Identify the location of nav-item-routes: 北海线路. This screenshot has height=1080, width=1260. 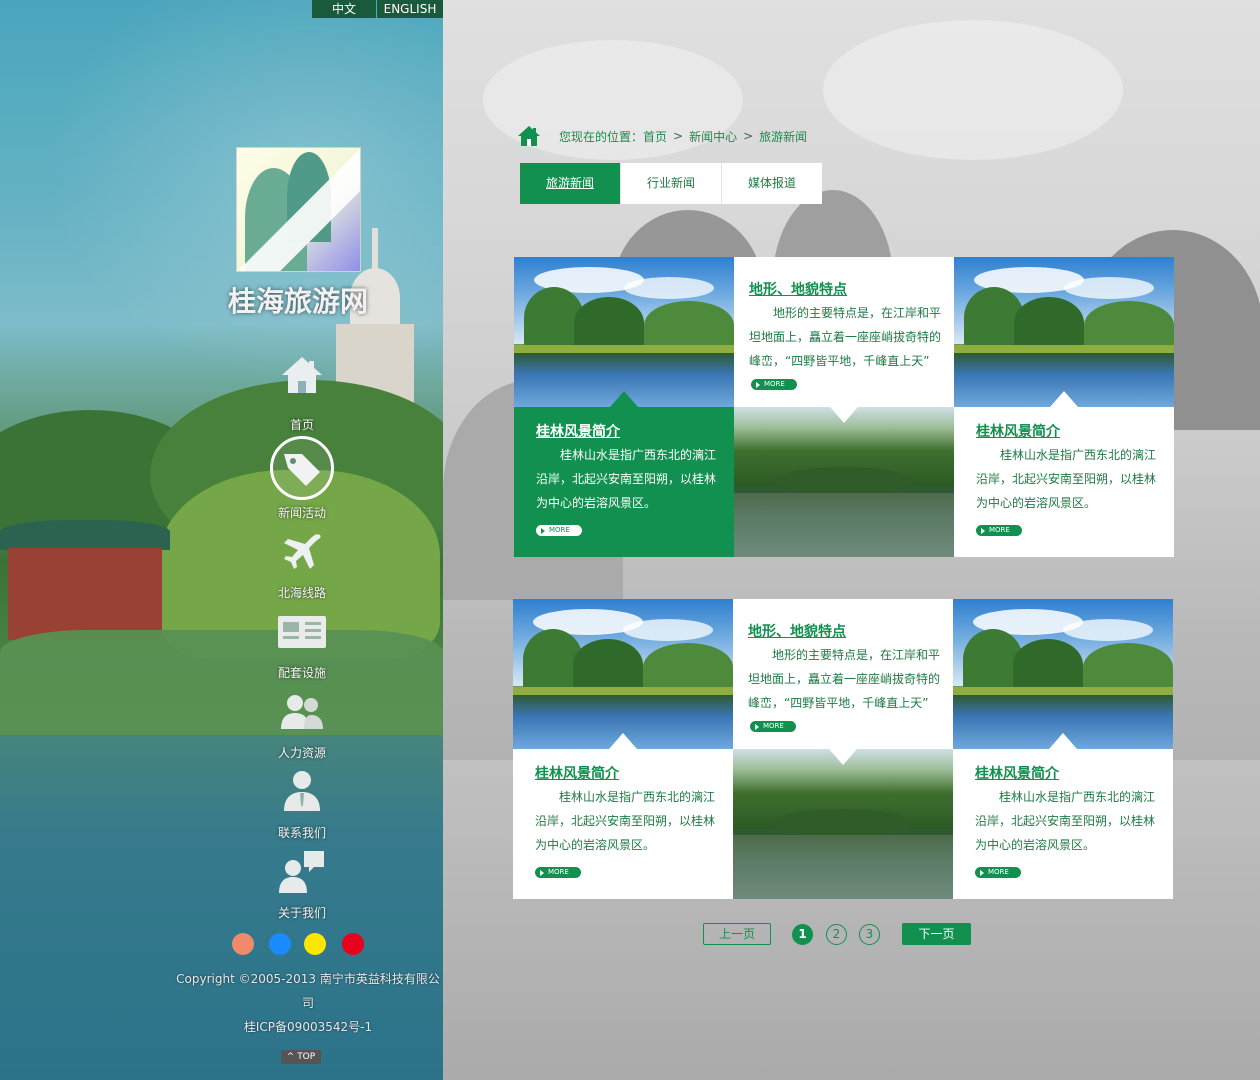
(302, 564).